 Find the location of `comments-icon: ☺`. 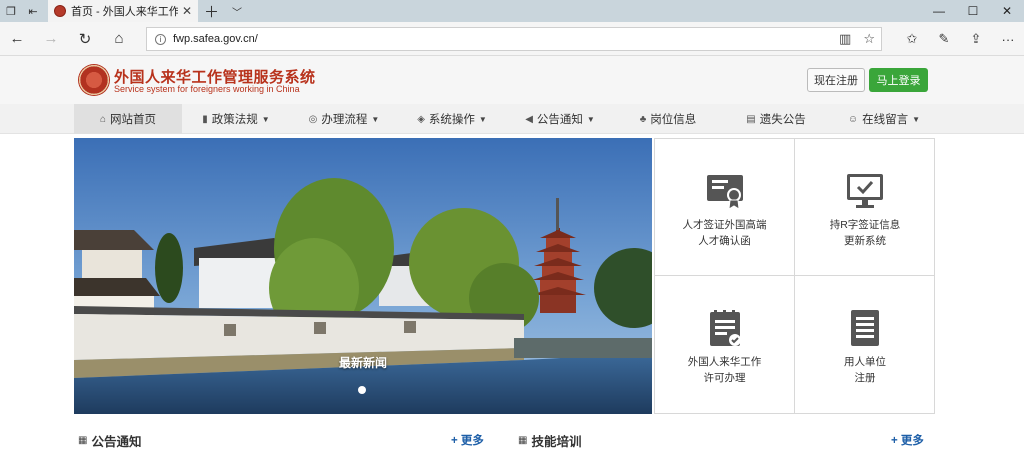

comments-icon: ☺ is located at coordinates (853, 119).